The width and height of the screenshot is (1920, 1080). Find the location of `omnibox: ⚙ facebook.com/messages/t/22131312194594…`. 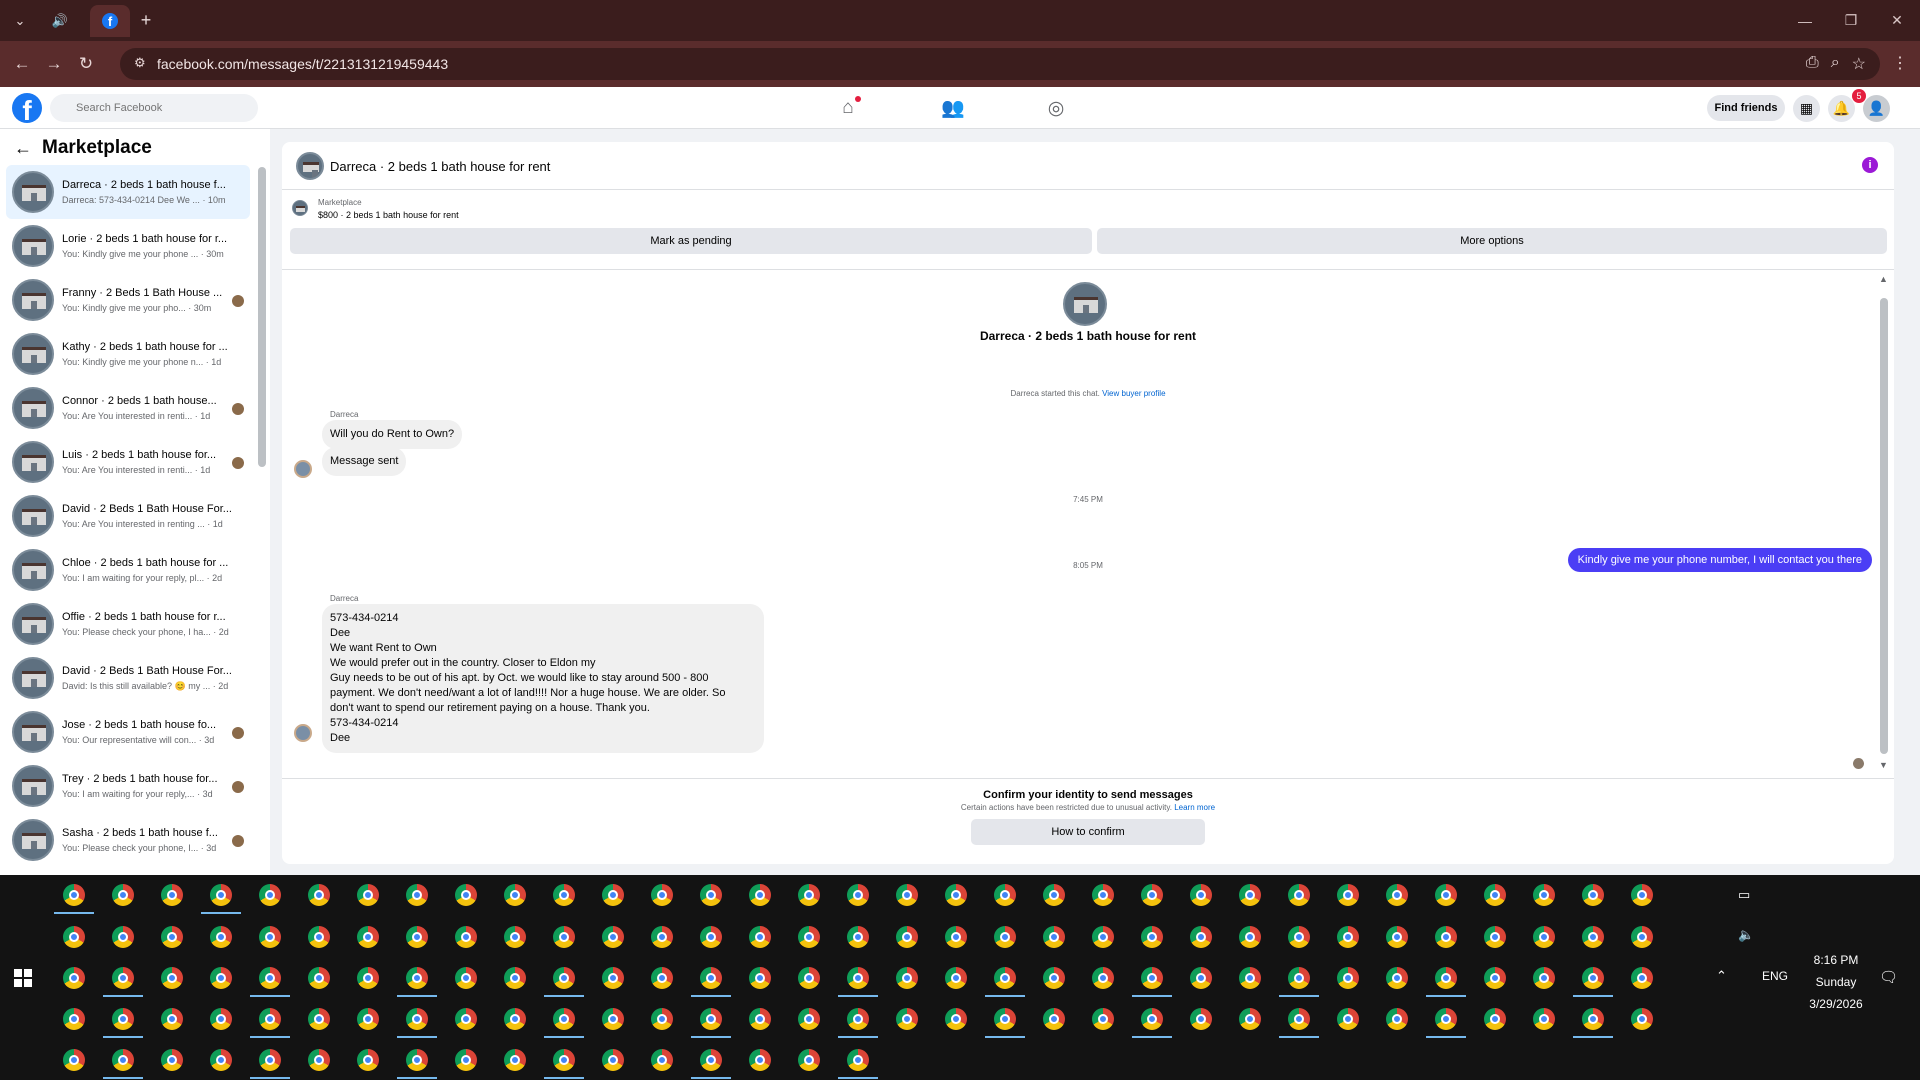

omnibox: ⚙ facebook.com/messages/t/22131312194594… is located at coordinates (1000, 64).